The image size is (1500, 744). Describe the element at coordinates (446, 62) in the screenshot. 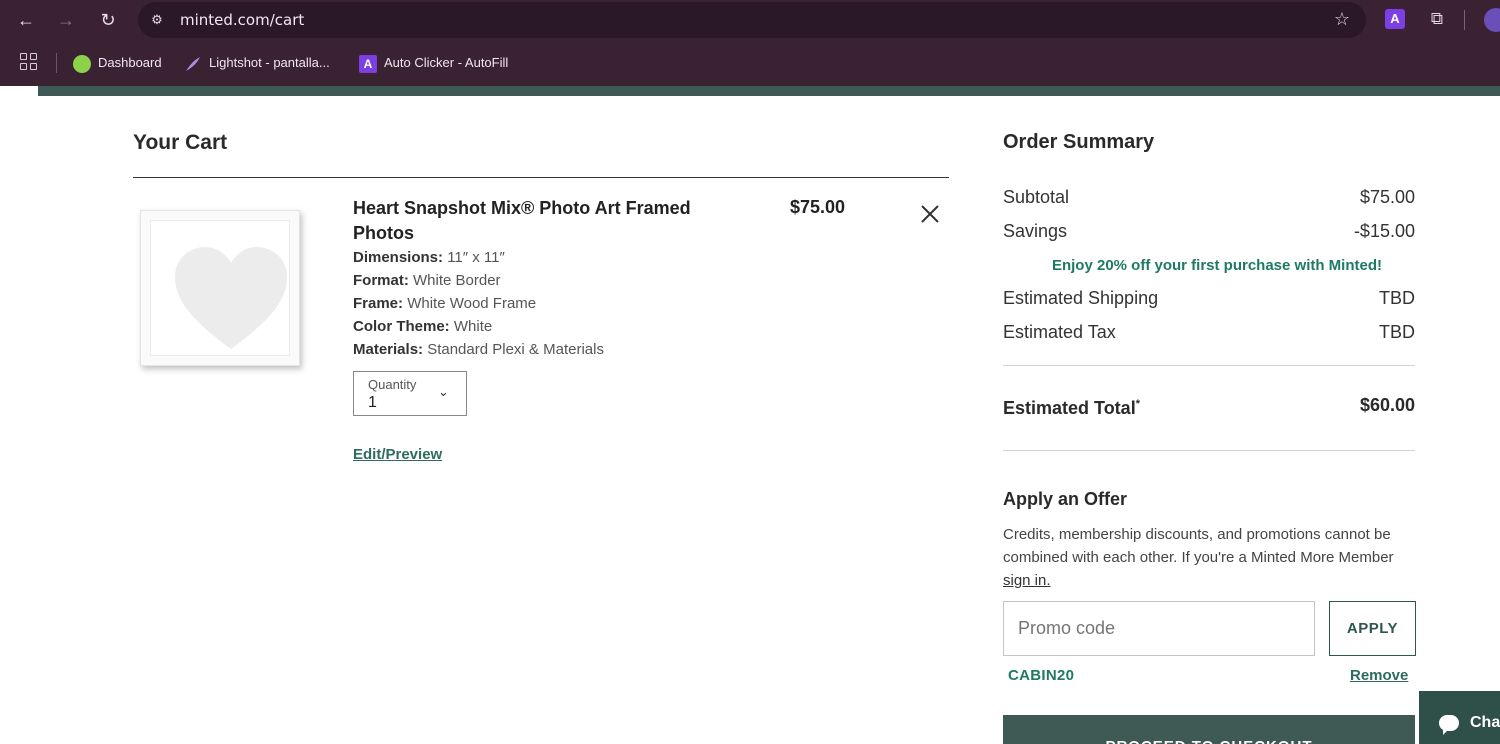

I see `bookmark-label: Auto Clicker - AutoFill` at that location.